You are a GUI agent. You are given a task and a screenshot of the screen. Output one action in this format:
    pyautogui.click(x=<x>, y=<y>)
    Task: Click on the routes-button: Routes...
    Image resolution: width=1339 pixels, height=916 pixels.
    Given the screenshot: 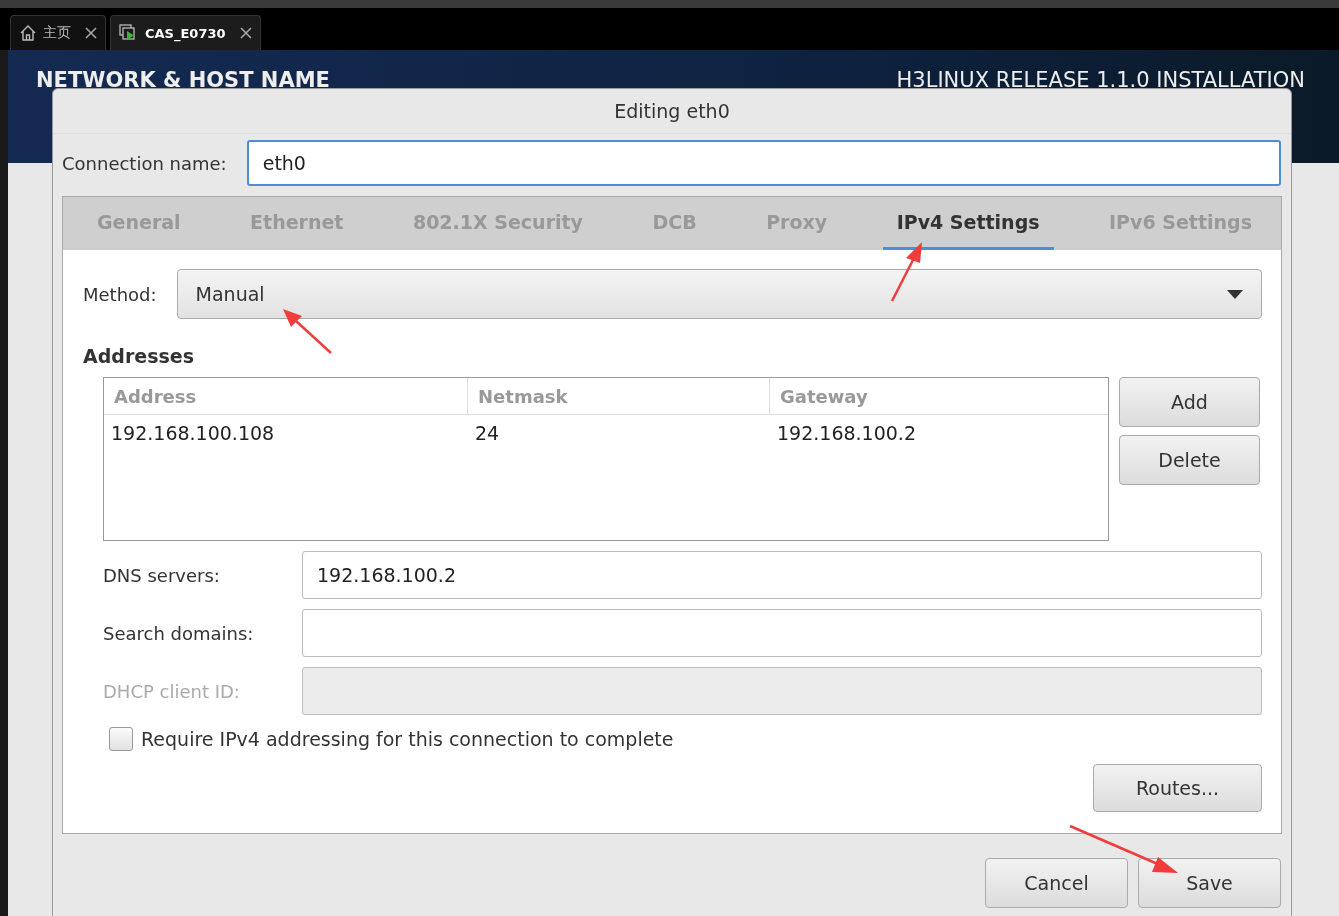 What is the action you would take?
    pyautogui.click(x=1177, y=788)
    